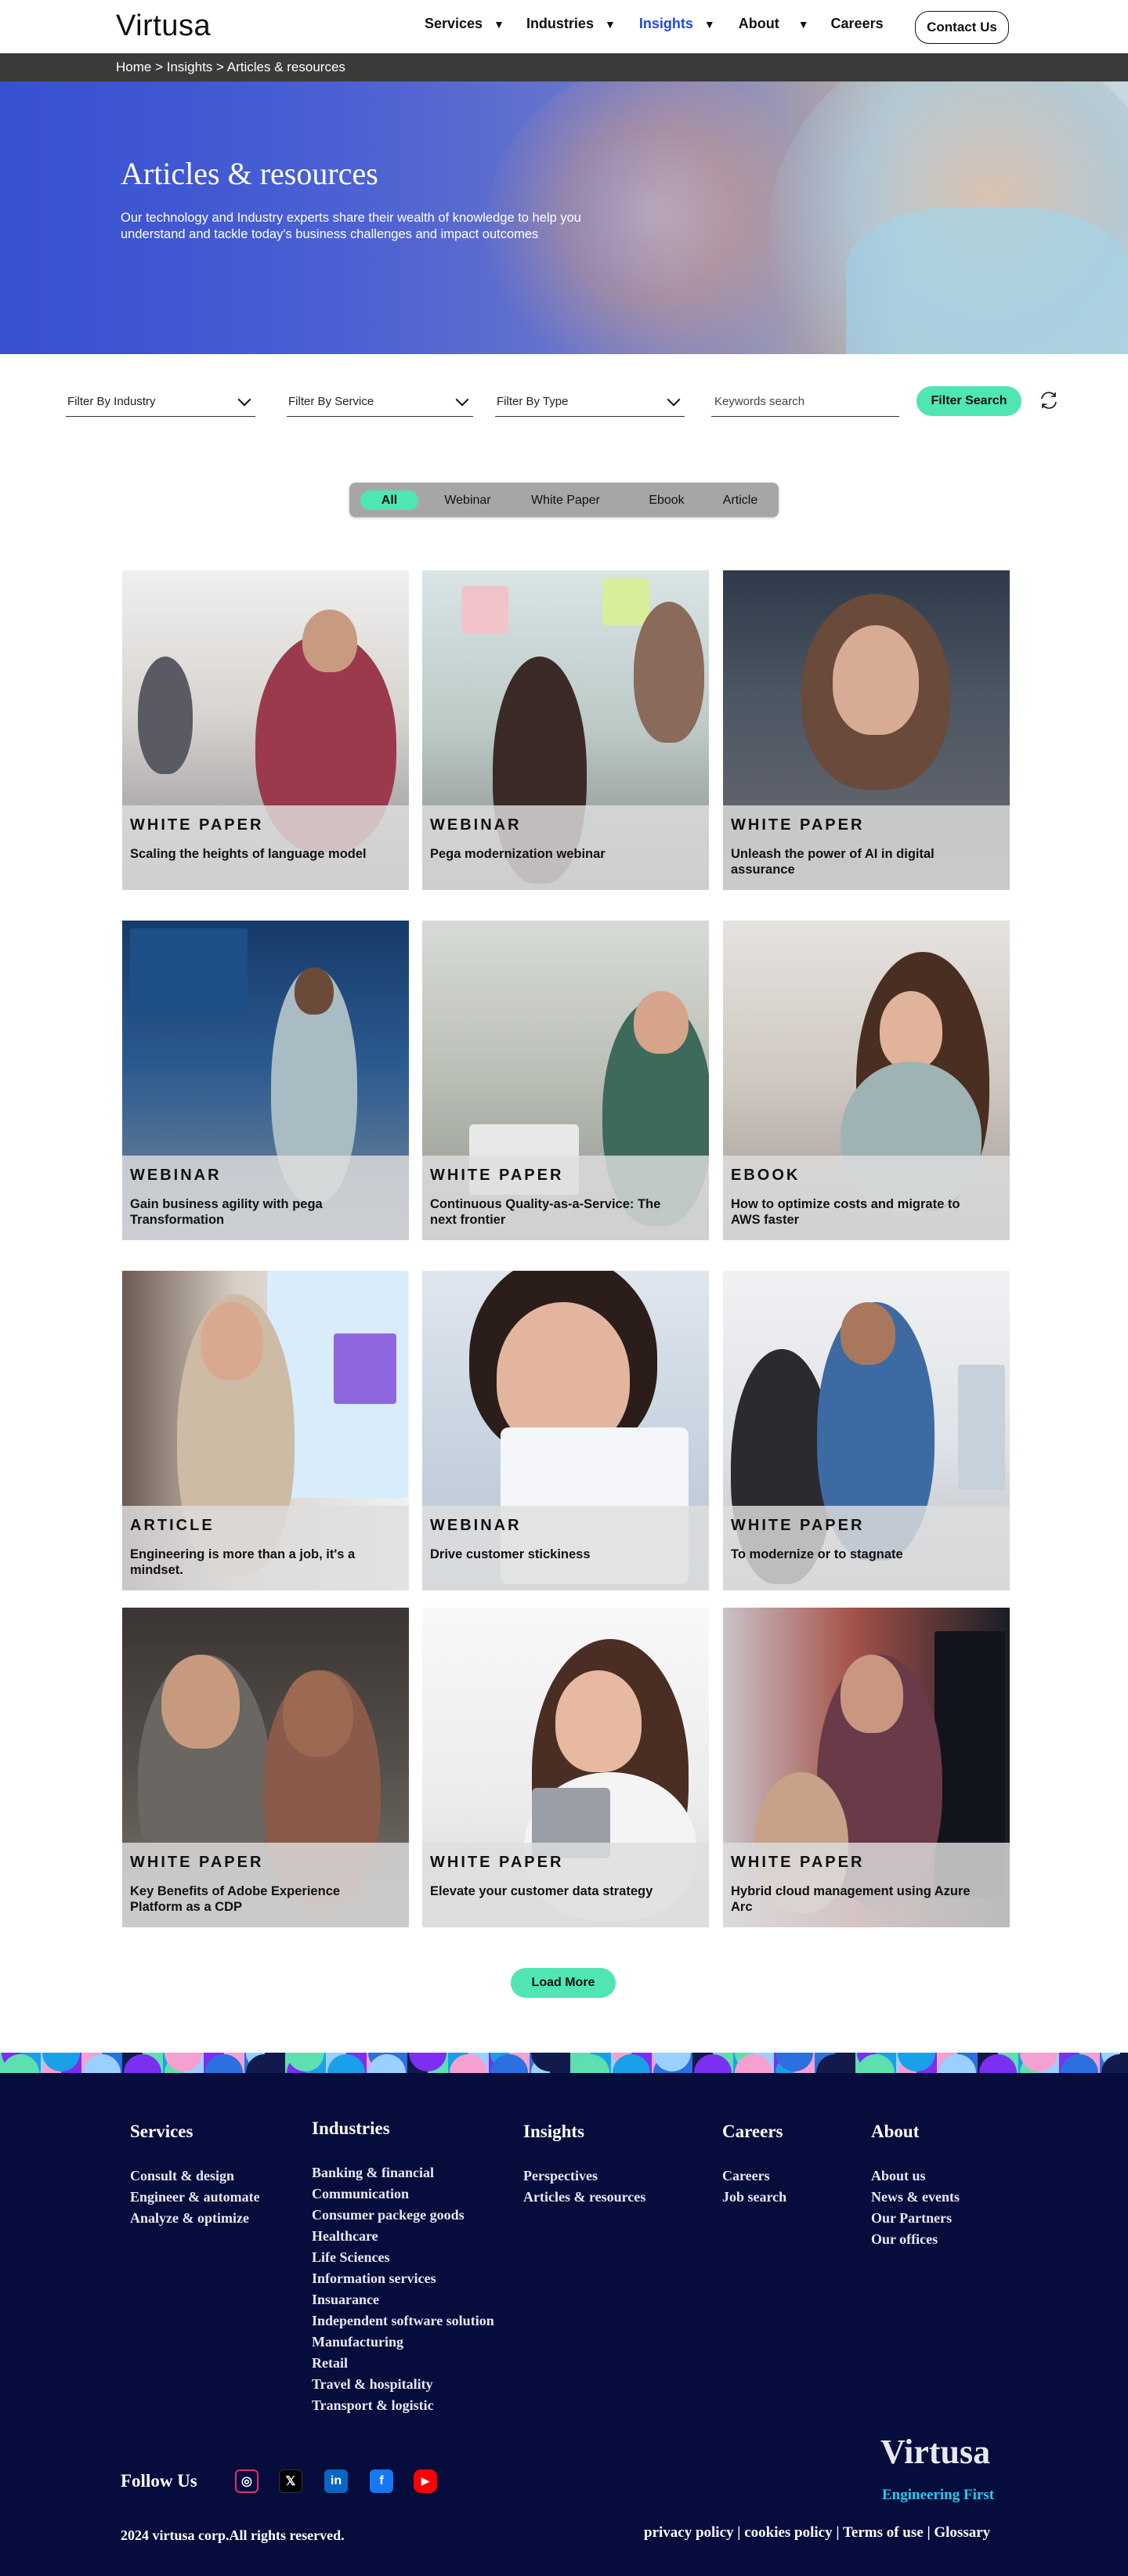  What do you see at coordinates (163, 26) in the screenshot?
I see `site-logo: Virtusa` at bounding box center [163, 26].